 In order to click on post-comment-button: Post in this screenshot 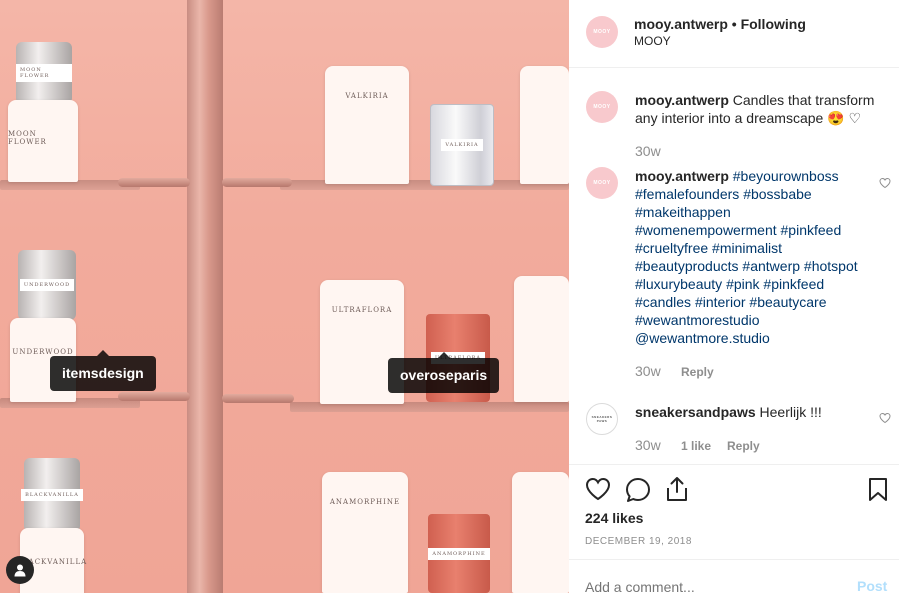, I will do `click(872, 585)`.